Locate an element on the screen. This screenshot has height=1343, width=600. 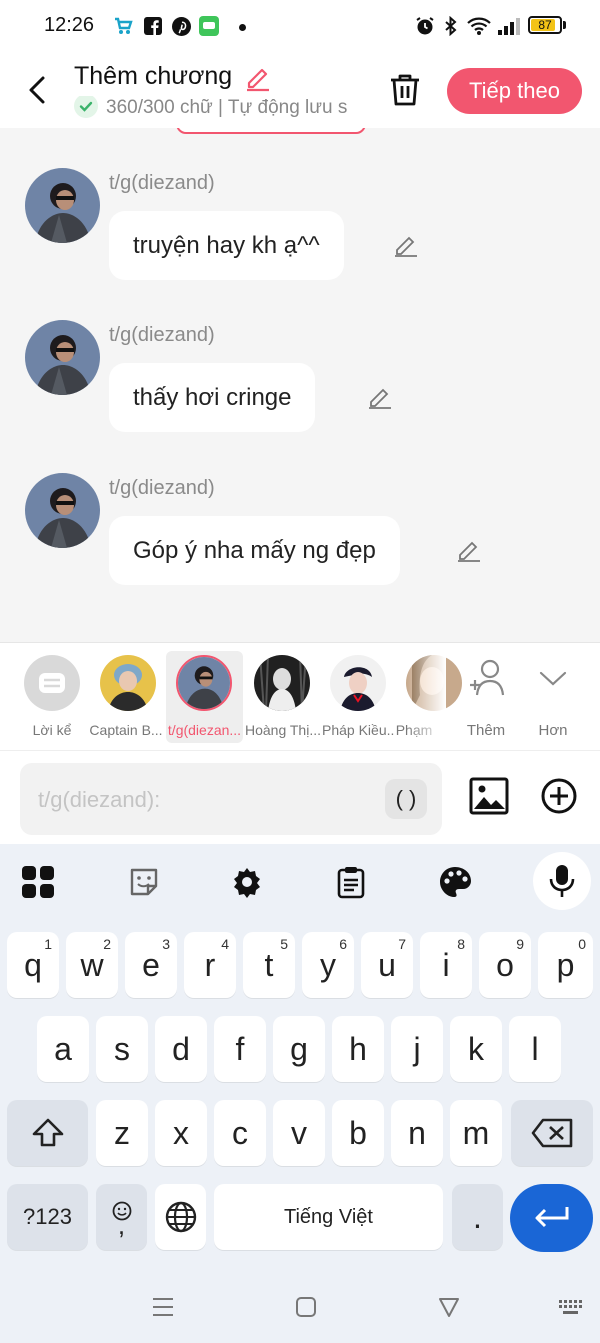
message-input: t/g(diezand): ( ) is located at coordinates (231, 799).